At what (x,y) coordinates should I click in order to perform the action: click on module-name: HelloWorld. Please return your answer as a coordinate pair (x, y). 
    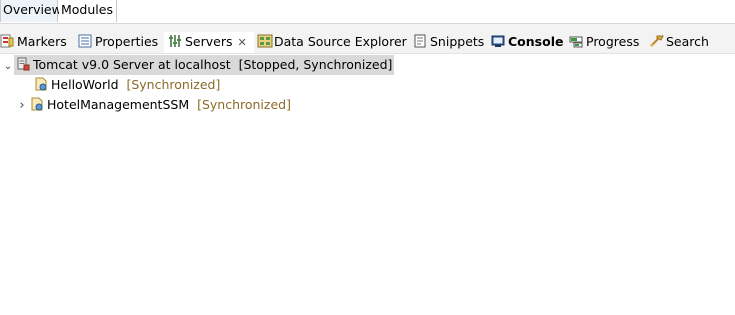
    Looking at the image, I should click on (85, 84).